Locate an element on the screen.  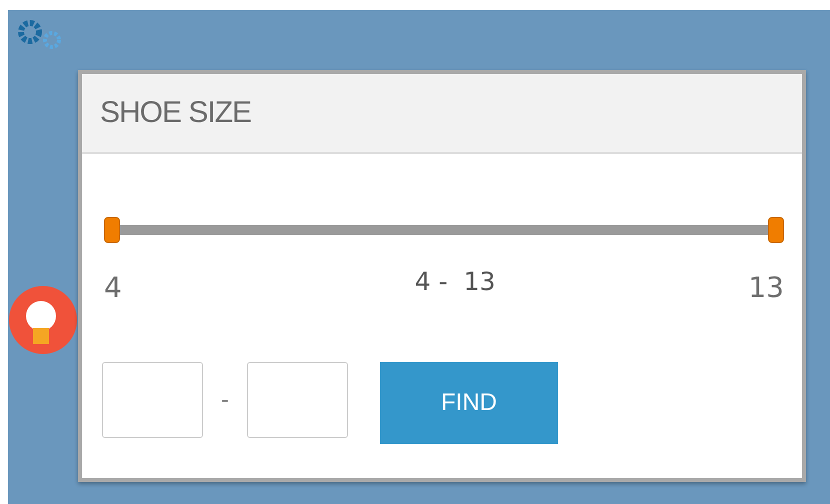
find-button: FIND is located at coordinates (469, 403).